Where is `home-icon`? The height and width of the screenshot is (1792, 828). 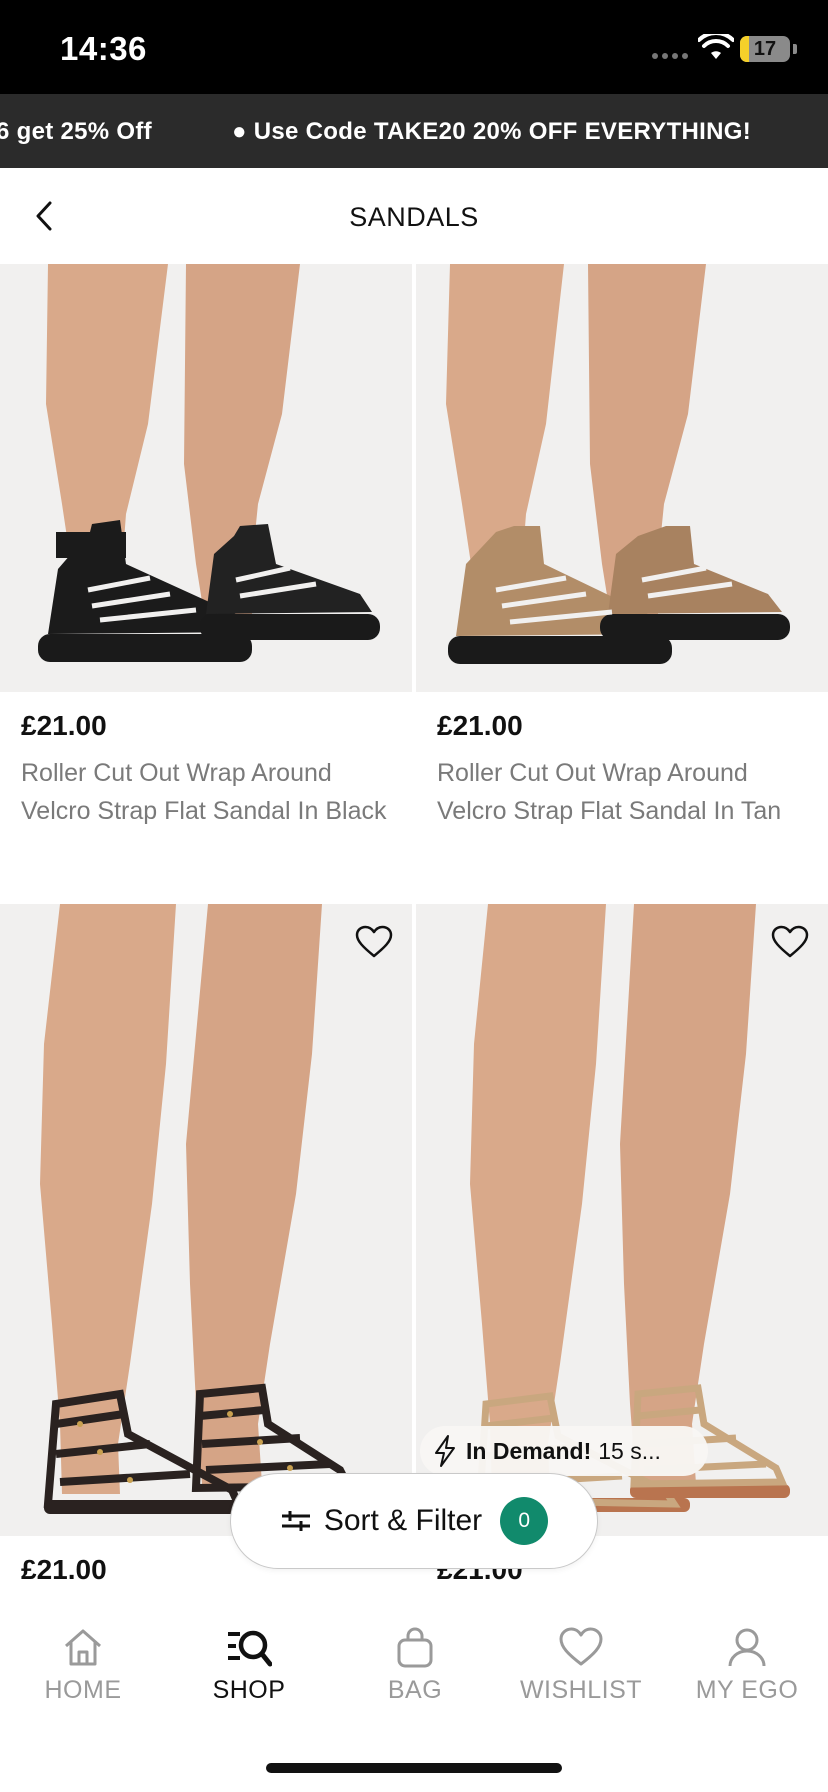
home-icon is located at coordinates (83, 1647).